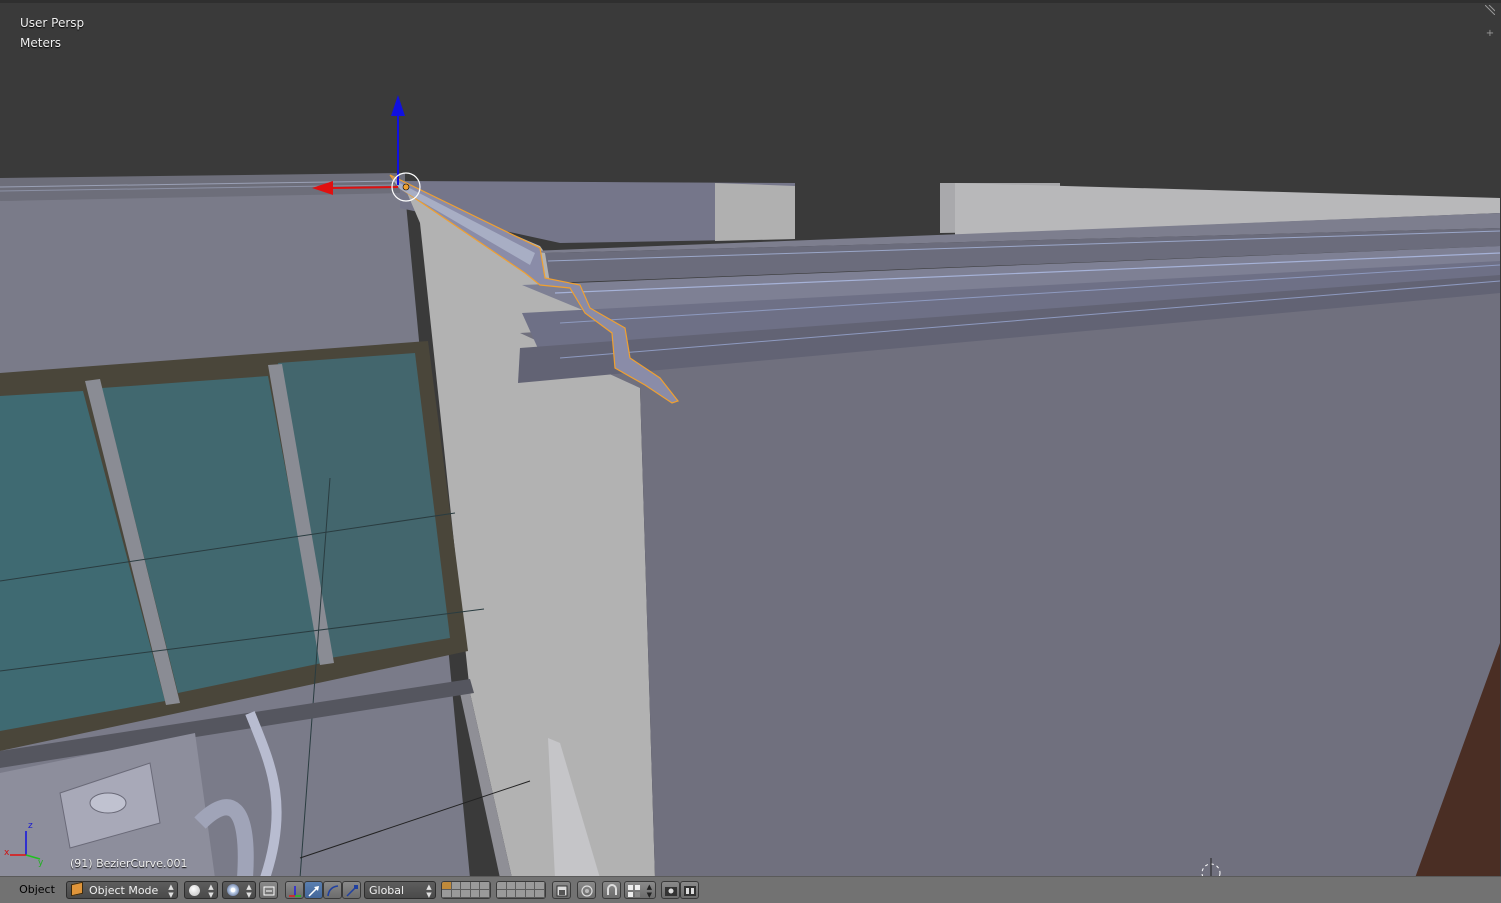  What do you see at coordinates (7, 853) in the screenshot?
I see `svg-text: x` at bounding box center [7, 853].